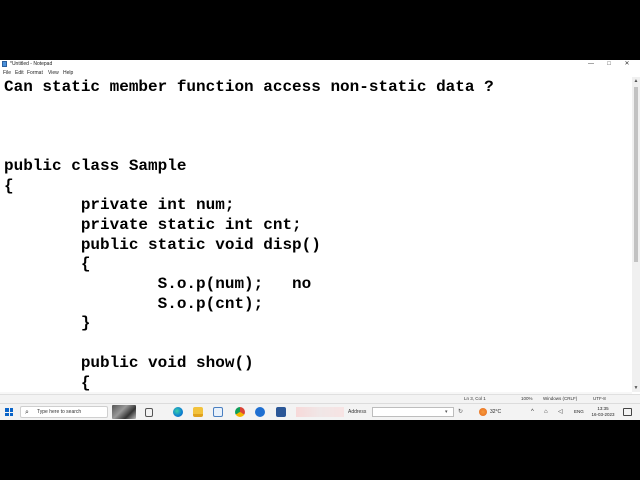 This screenshot has width=640, height=480. Describe the element at coordinates (320, 73) in the screenshot. I see `menu-bar: File Edit Format View Help` at that location.